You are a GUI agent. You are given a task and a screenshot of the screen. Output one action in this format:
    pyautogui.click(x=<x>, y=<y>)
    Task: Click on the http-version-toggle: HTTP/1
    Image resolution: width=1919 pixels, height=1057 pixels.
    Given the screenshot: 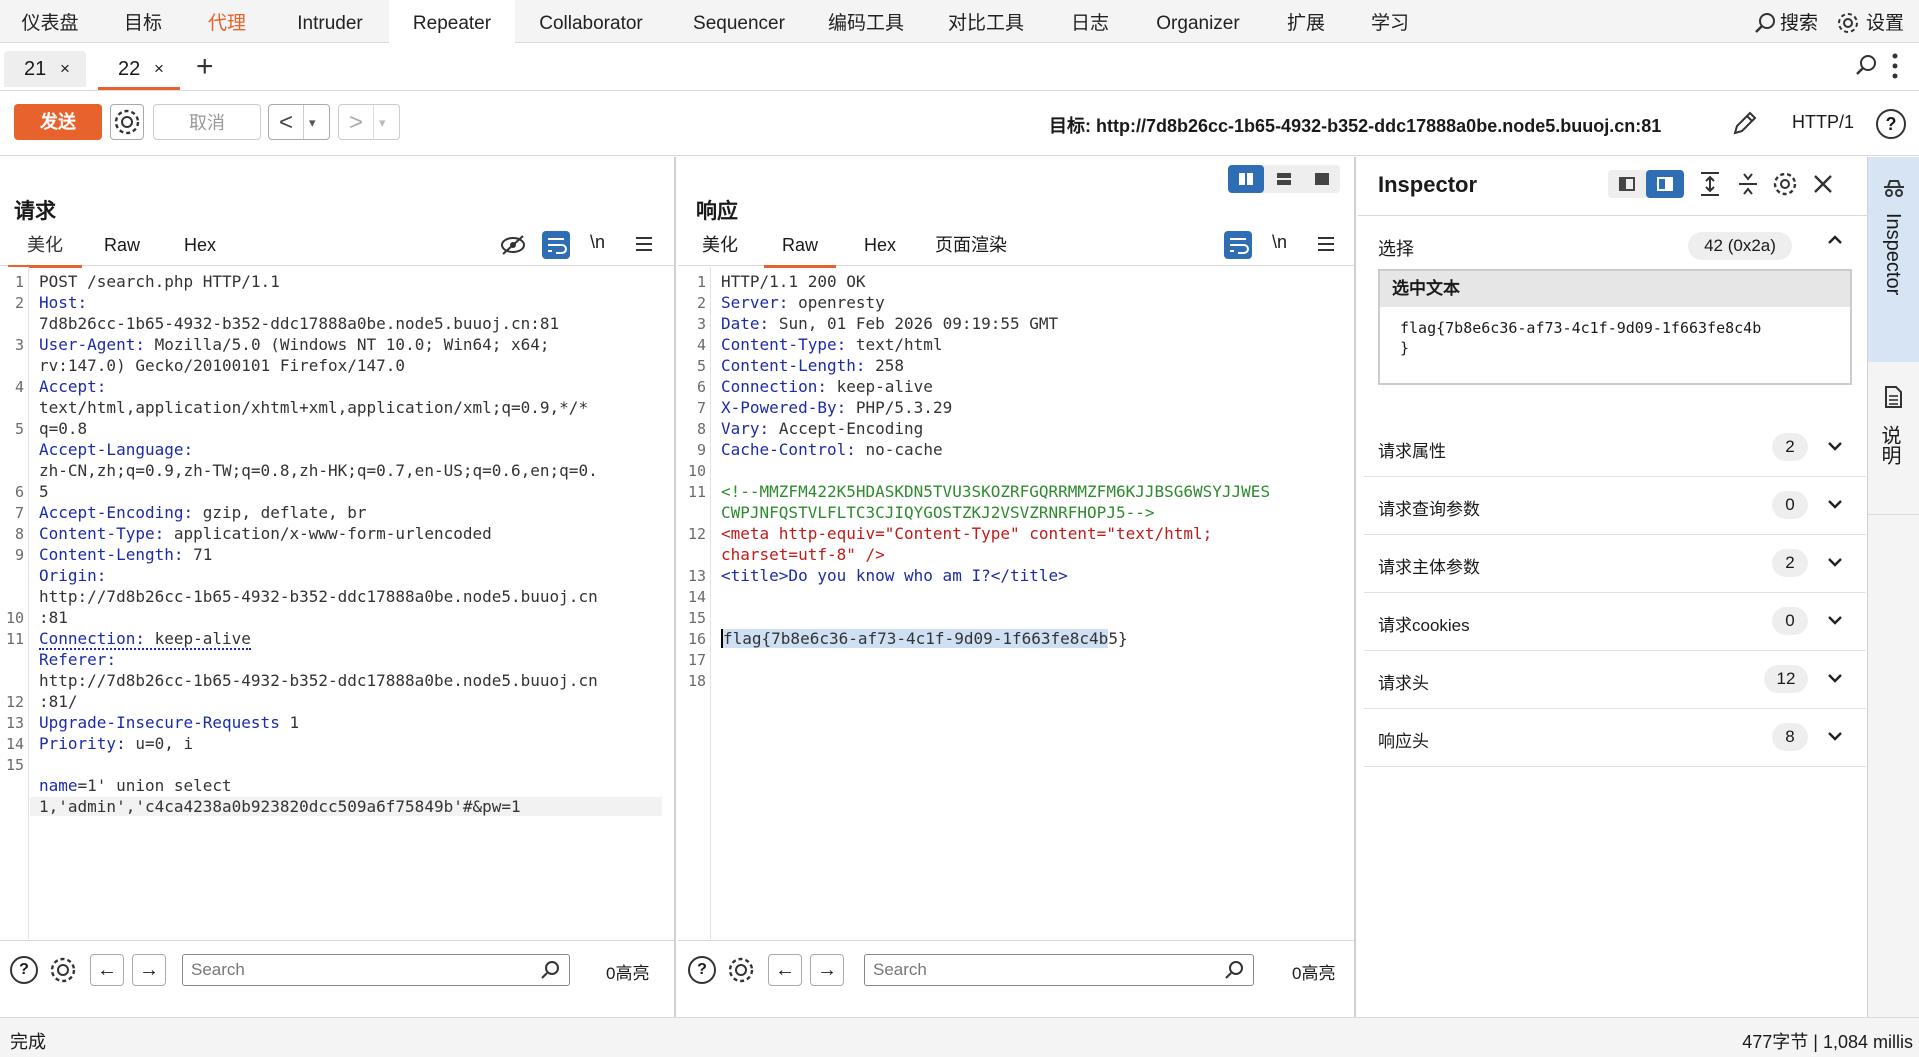 What is the action you would take?
    pyautogui.click(x=1823, y=122)
    